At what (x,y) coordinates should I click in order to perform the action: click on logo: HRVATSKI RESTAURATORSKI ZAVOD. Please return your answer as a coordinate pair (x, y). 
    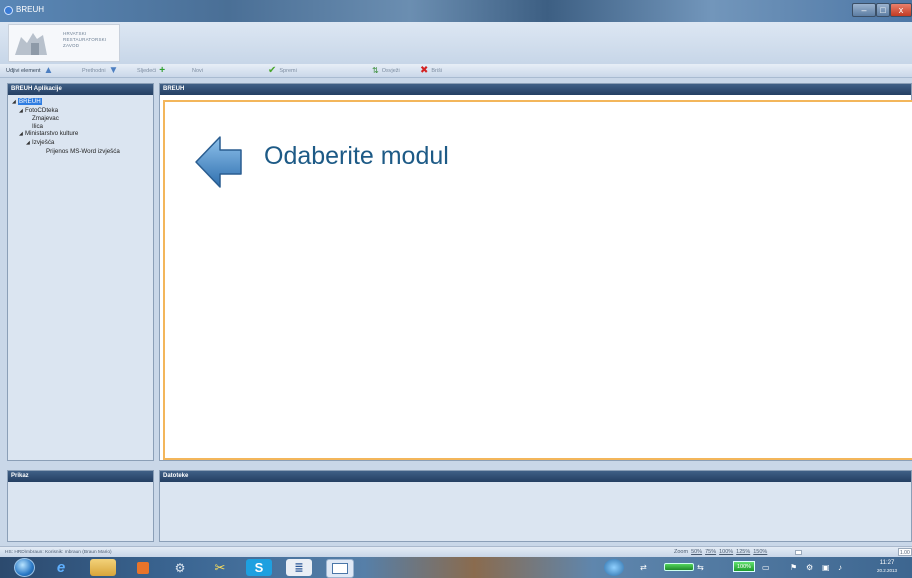
    Looking at the image, I should click on (64, 43).